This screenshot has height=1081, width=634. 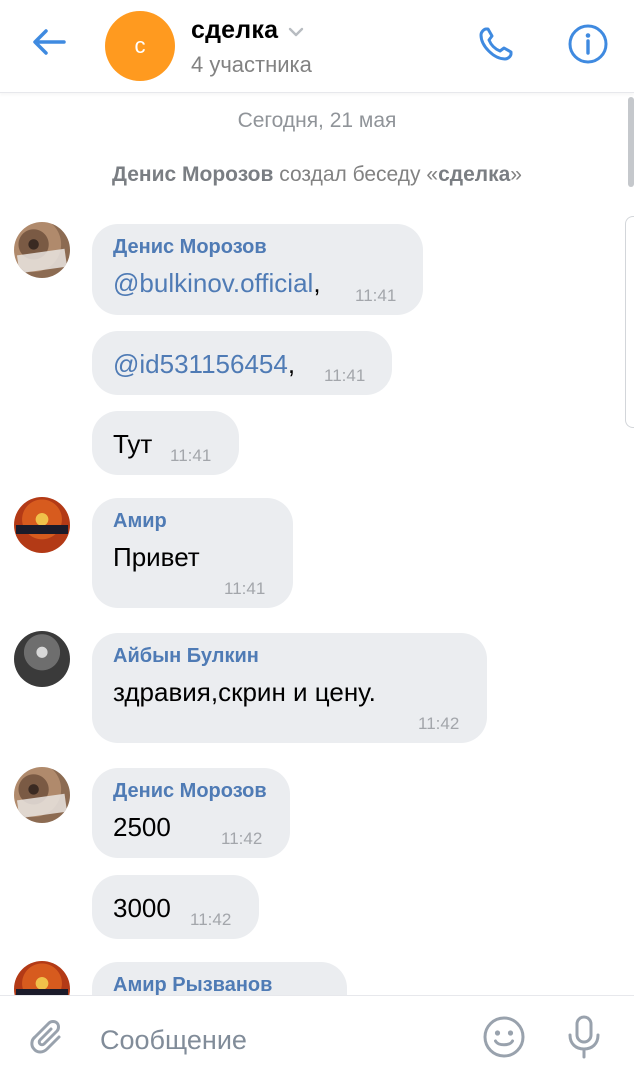 I want to click on message-bubble: Айбын Булкин здравия,скрин и цену. 11:42, so click(x=289, y=688).